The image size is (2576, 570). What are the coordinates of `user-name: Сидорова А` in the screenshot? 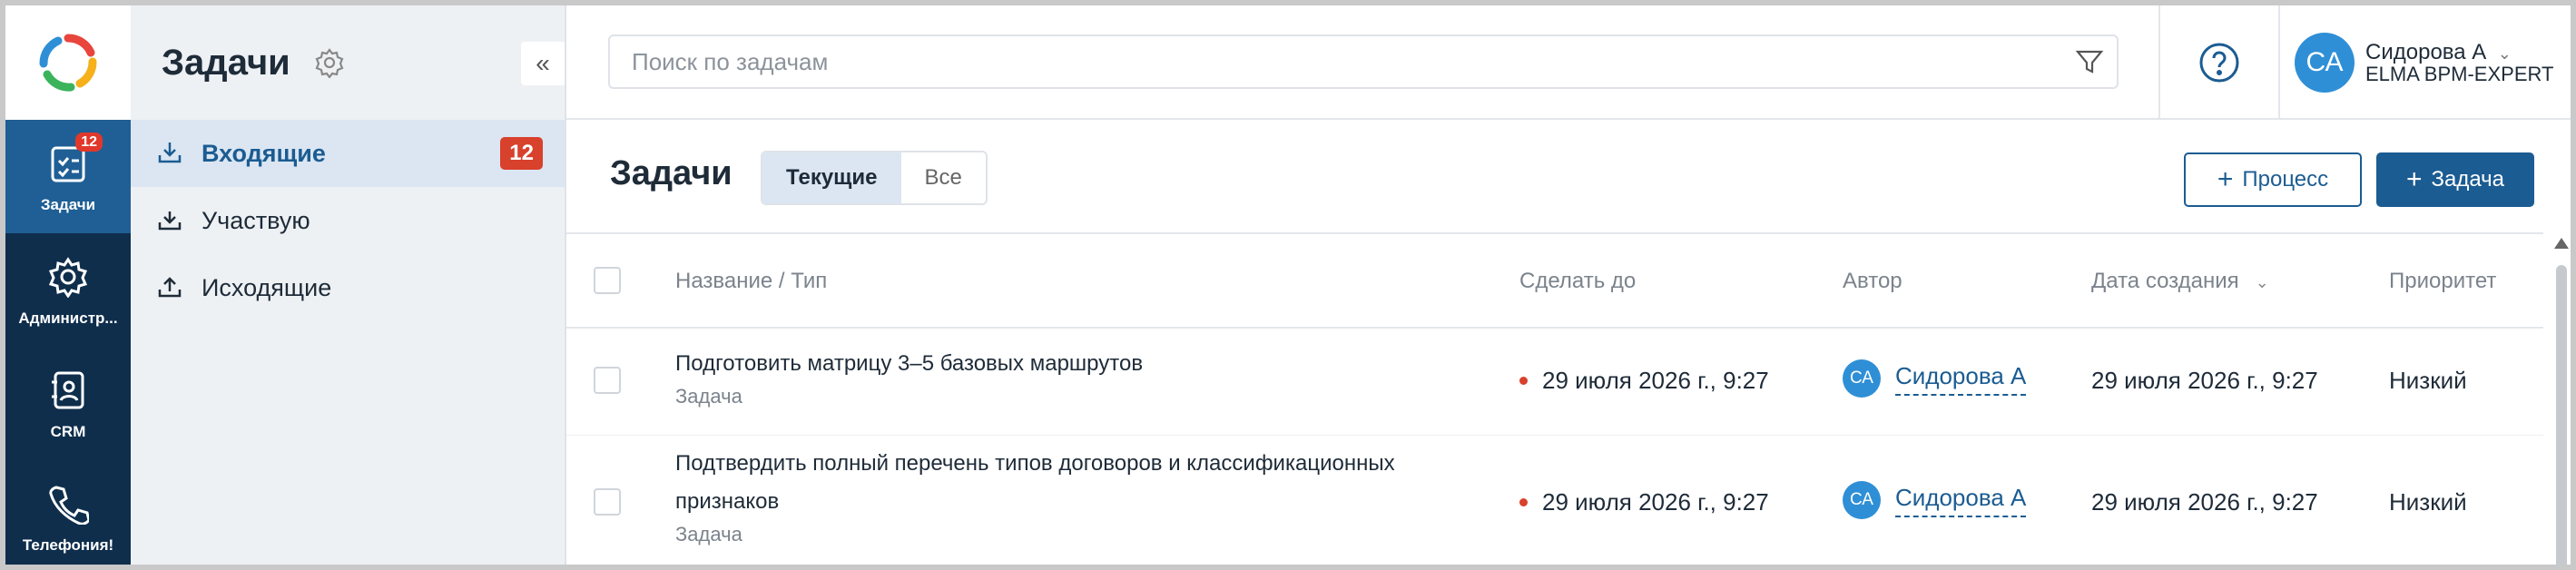 It's located at (2426, 52).